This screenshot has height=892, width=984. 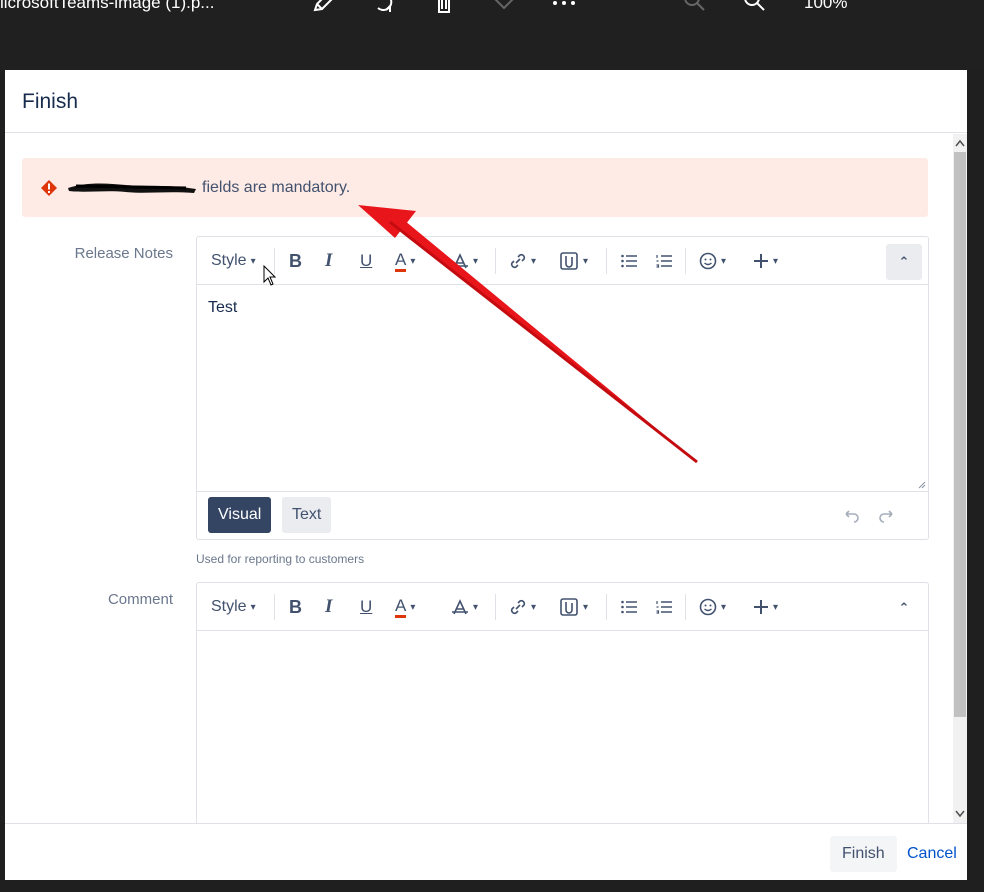 What do you see at coordinates (932, 854) in the screenshot?
I see `cancel-link: Cancel` at bounding box center [932, 854].